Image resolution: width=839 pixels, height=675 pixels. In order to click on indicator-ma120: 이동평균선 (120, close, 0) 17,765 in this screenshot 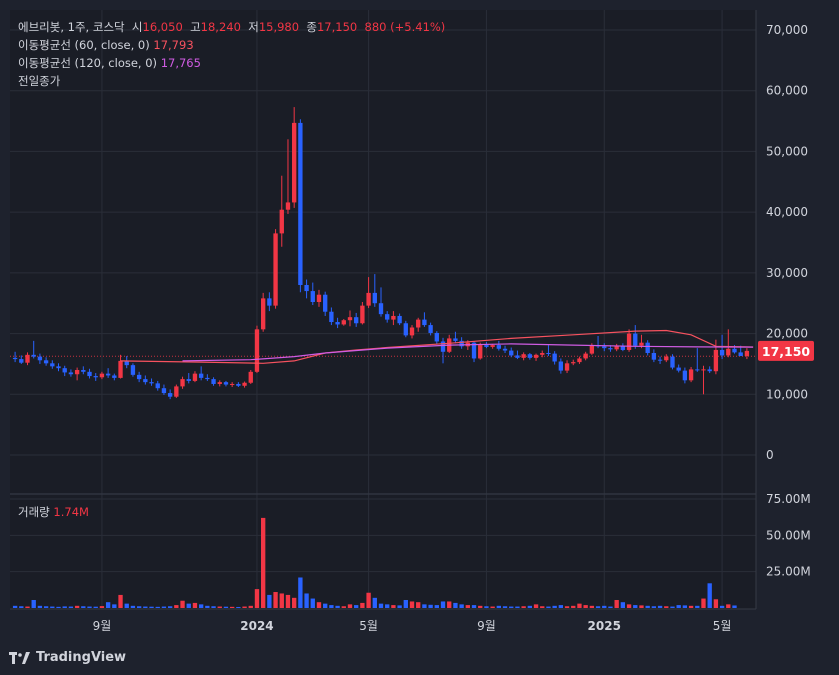, I will do `click(231, 63)`.